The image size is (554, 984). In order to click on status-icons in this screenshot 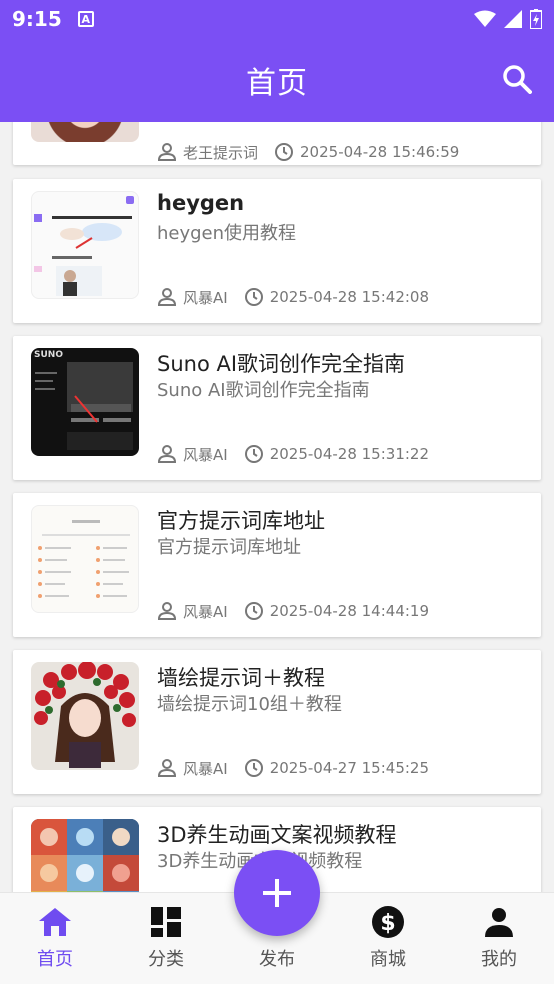, I will do `click(508, 19)`.